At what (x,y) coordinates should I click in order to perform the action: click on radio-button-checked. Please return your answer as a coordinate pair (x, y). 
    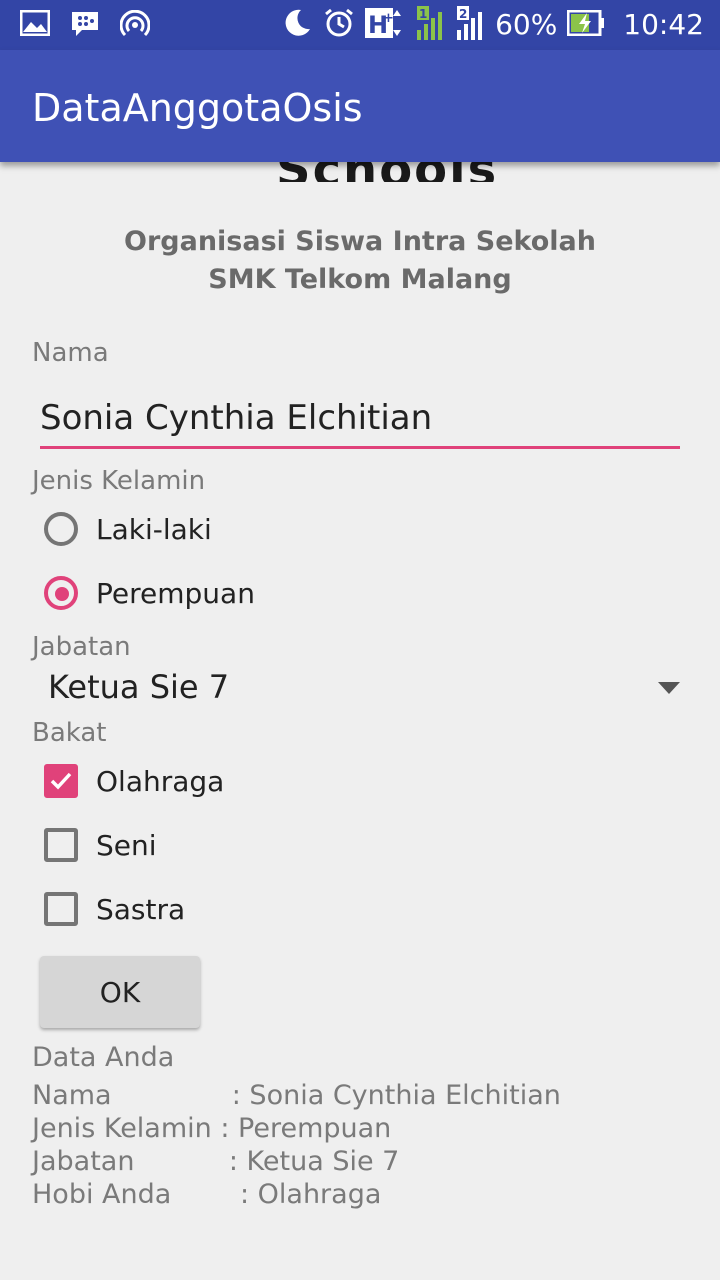
    Looking at the image, I should click on (61, 593).